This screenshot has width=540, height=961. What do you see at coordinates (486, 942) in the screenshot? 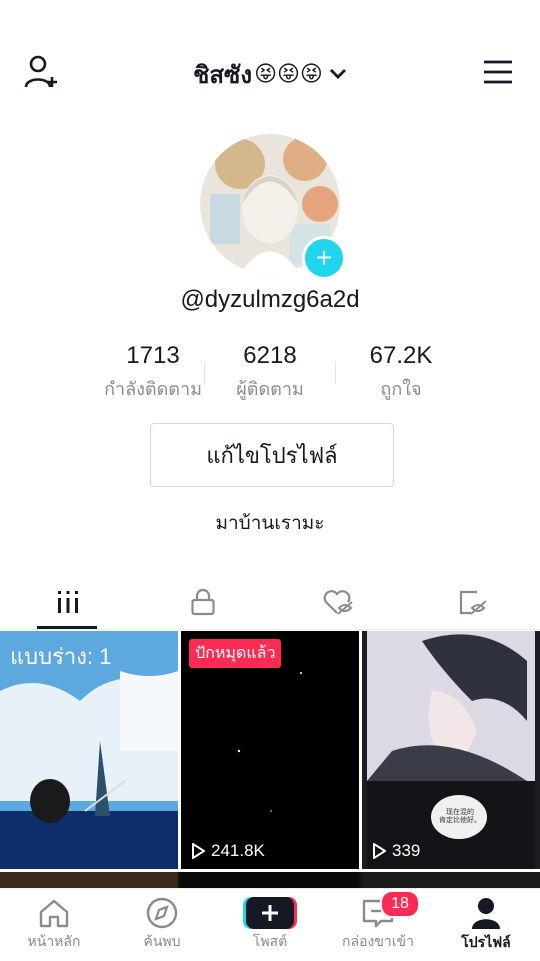
I see `nav-profile-label: โปรไฟล์` at bounding box center [486, 942].